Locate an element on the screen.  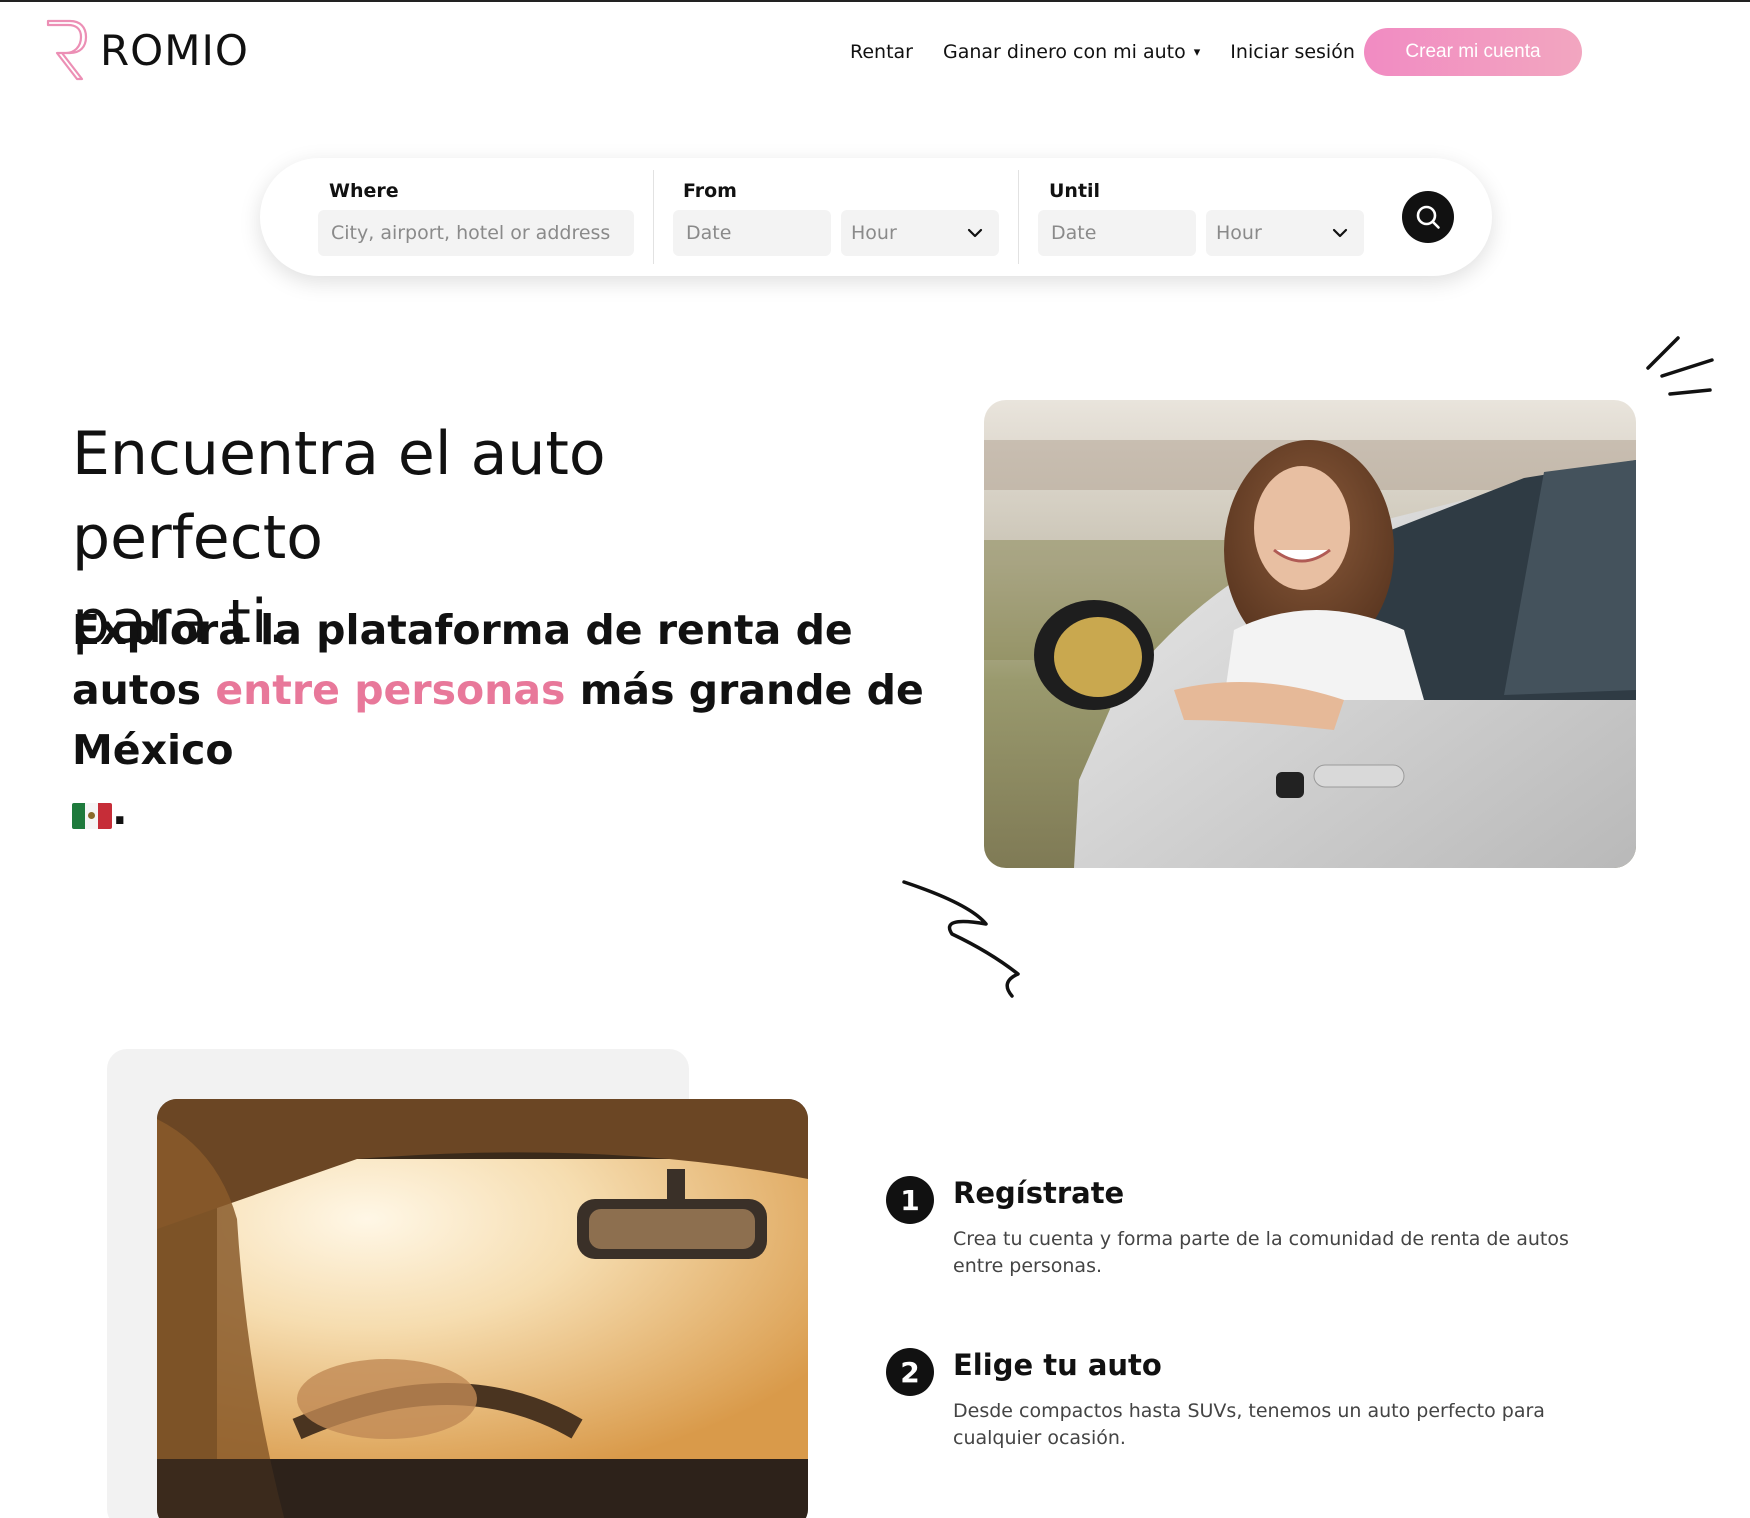
until-date-input is located at coordinates (1117, 233).